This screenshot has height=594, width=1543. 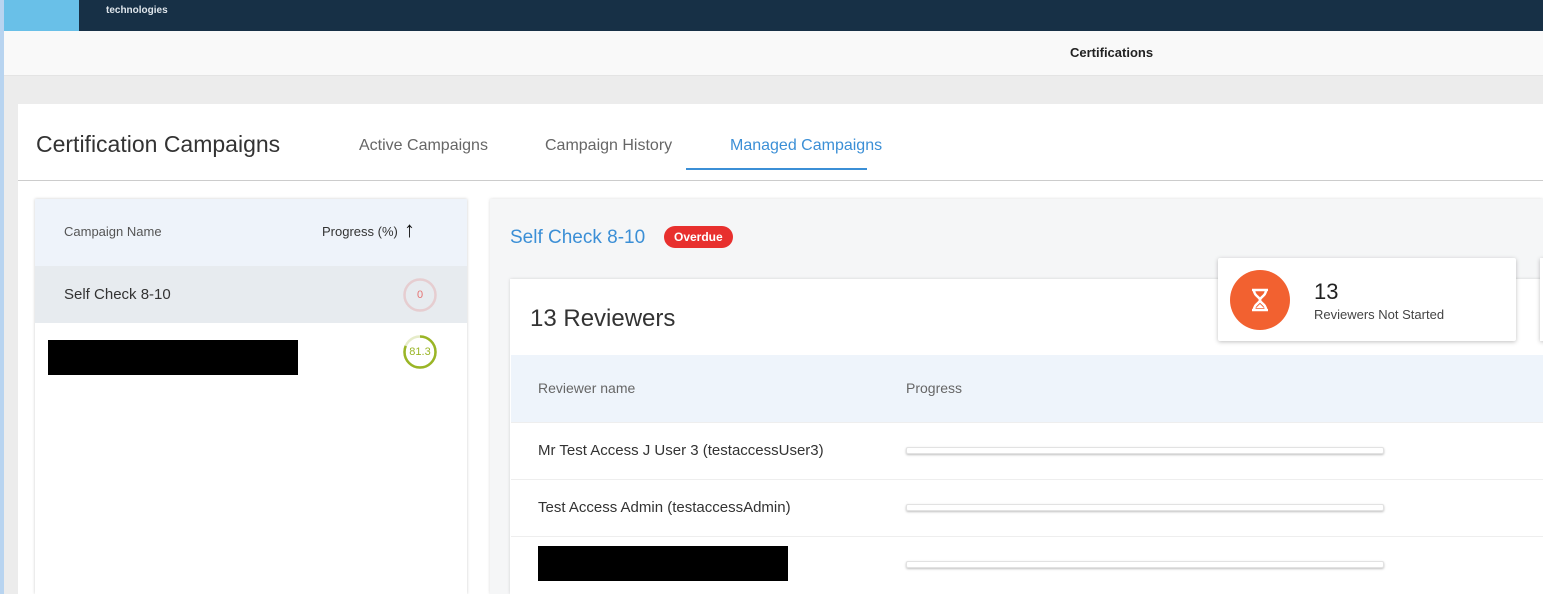 I want to click on logo-text: technologies, so click(x=137, y=10).